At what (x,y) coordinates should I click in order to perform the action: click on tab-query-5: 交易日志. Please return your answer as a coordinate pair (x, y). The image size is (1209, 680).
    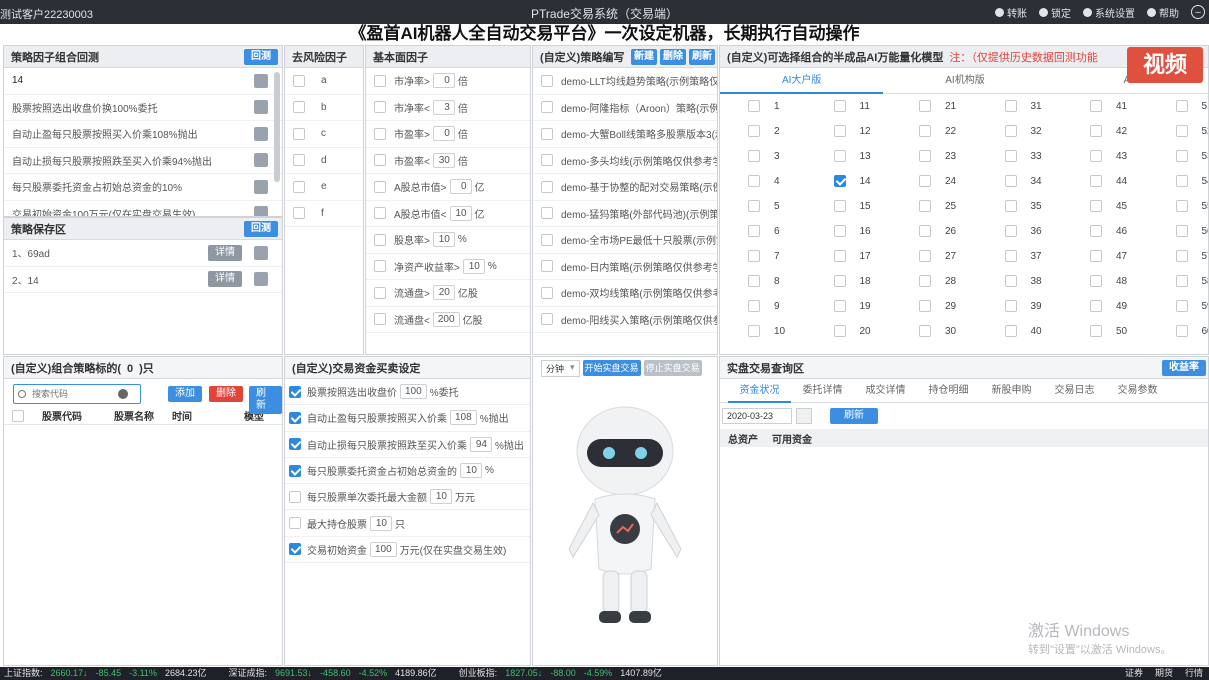
    Looking at the image, I should click on (1074, 391).